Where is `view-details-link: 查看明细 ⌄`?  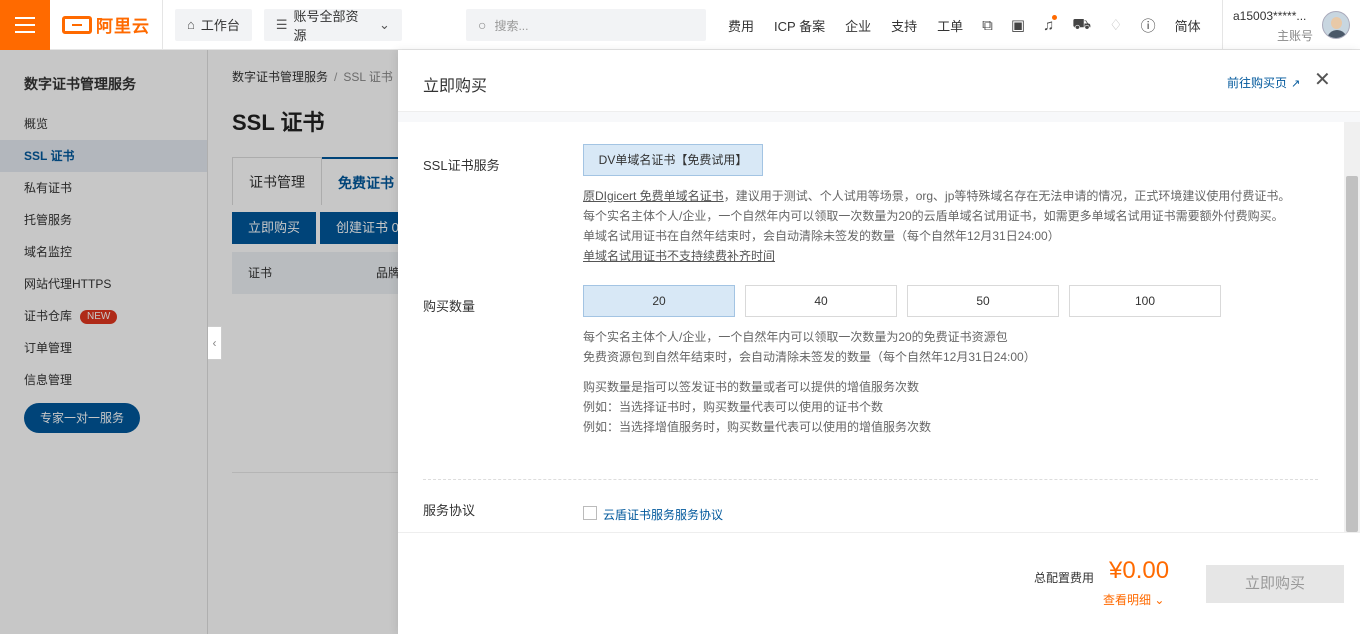
view-details-link: 查看明细 ⌄ is located at coordinates (1133, 599).